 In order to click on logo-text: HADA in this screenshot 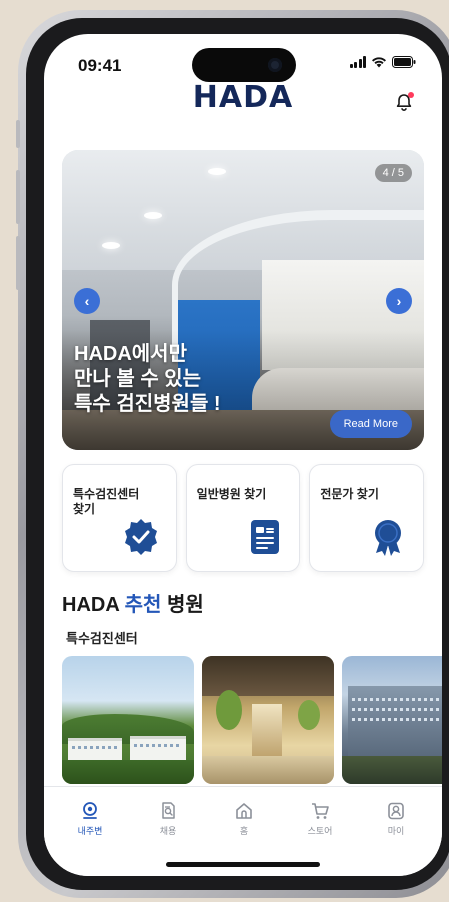, I will do `click(243, 97)`.